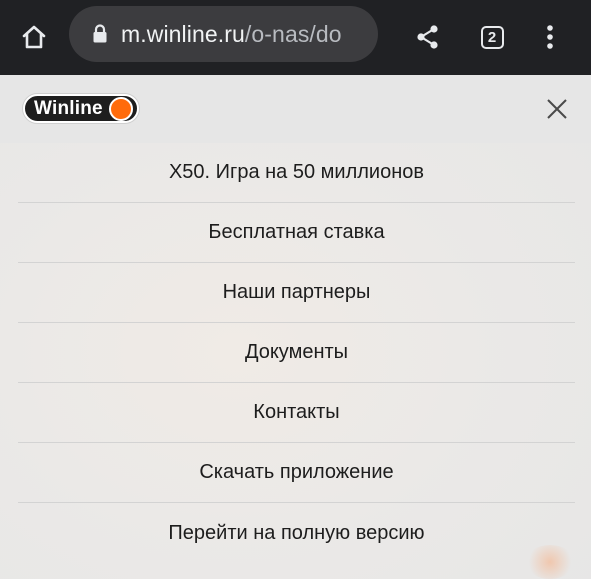  Describe the element at coordinates (296, 473) in the screenshot. I see `menu-item-download-app: Скачать приложение` at that location.